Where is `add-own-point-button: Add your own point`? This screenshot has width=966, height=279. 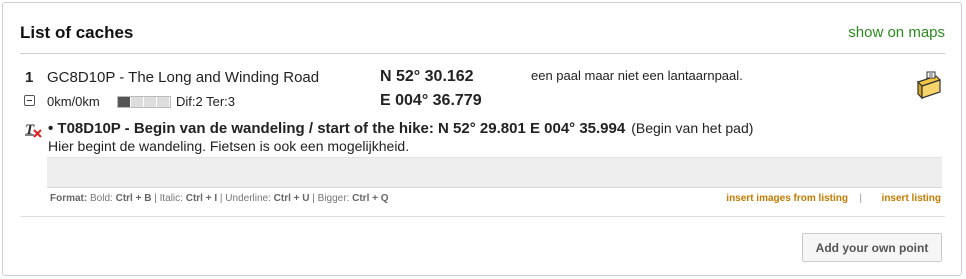
add-own-point-button: Add your own point is located at coordinates (872, 247).